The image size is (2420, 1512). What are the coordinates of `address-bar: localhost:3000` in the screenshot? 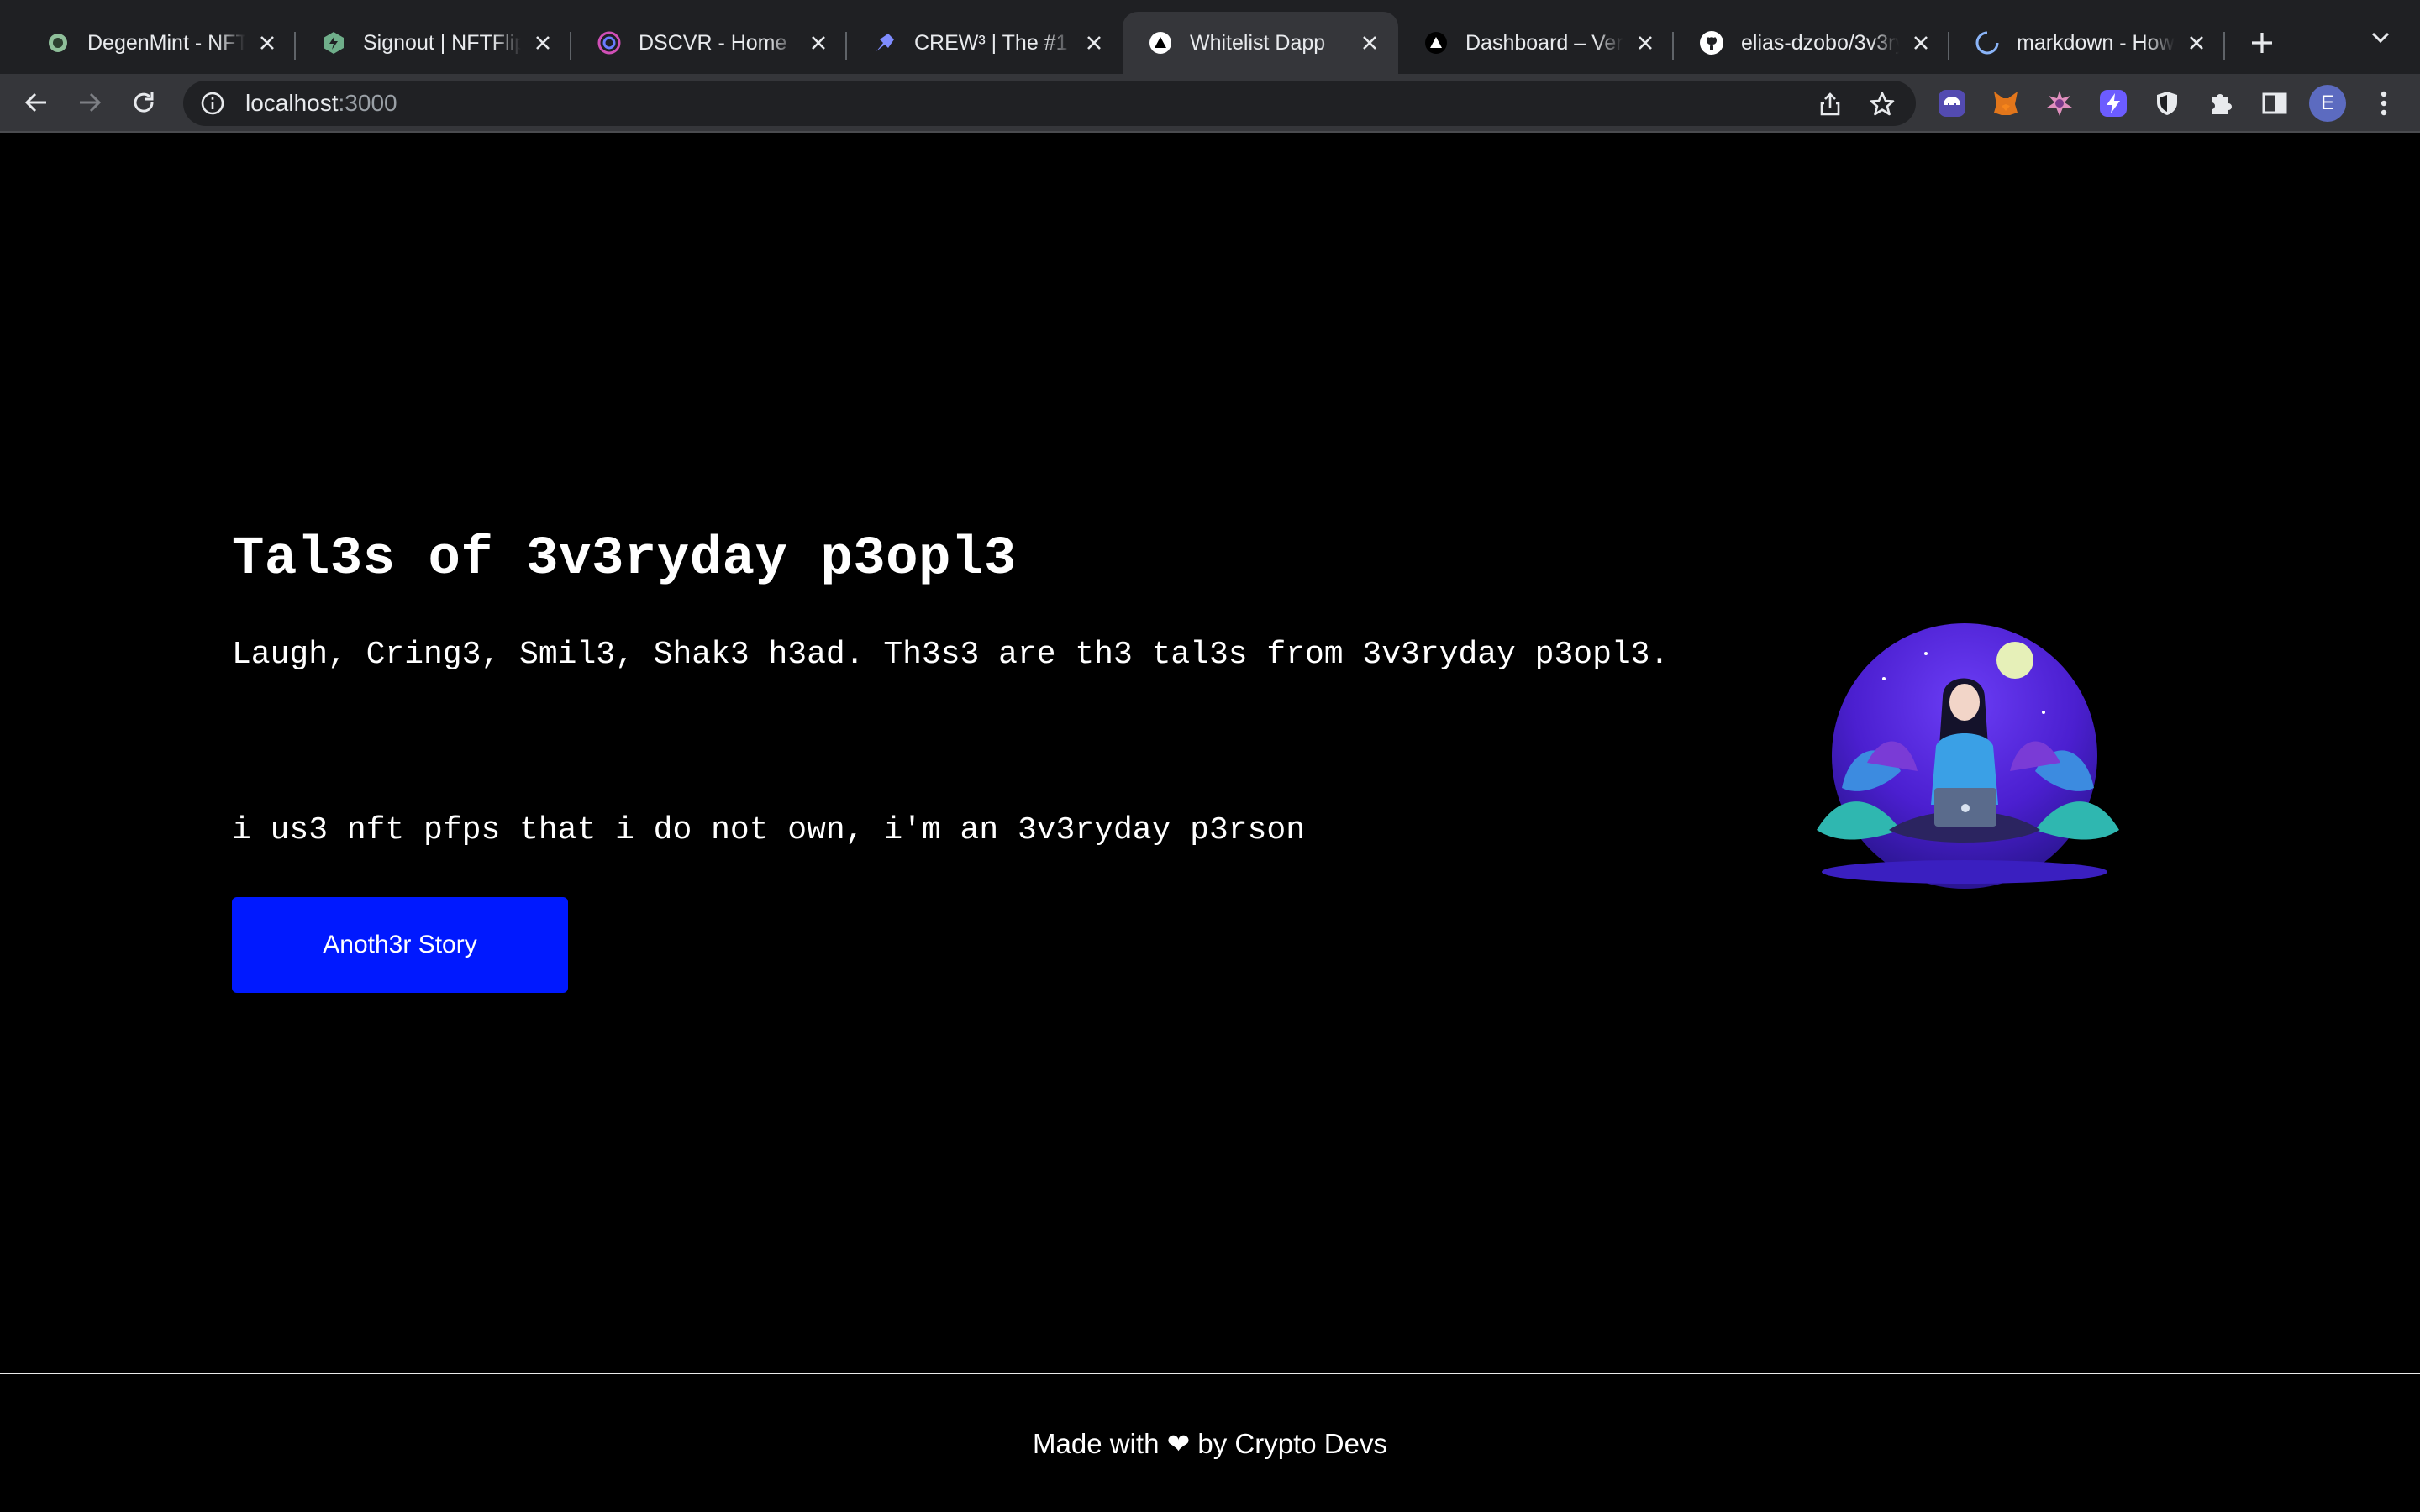 It's located at (1049, 103).